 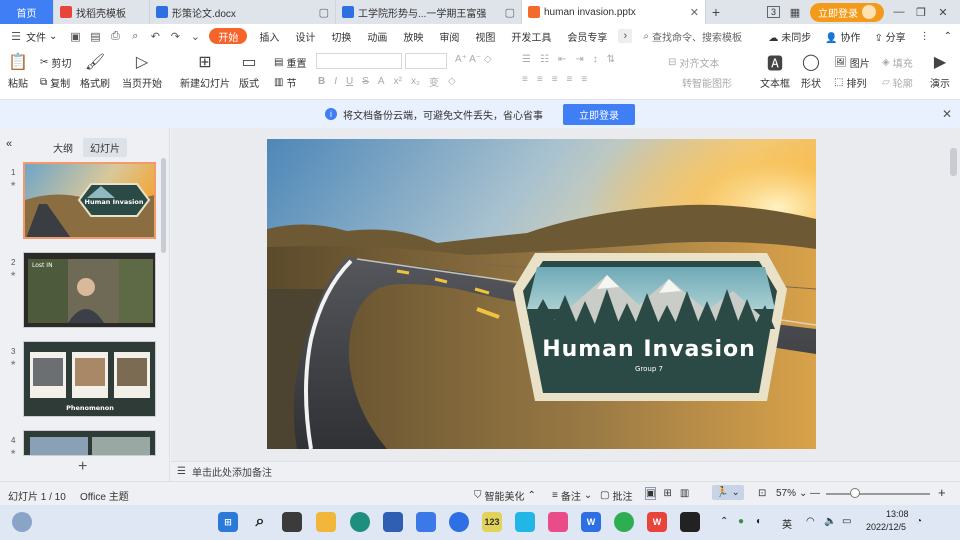 What do you see at coordinates (846, 521) in the screenshot?
I see `battery-icon: ▭` at bounding box center [846, 521].